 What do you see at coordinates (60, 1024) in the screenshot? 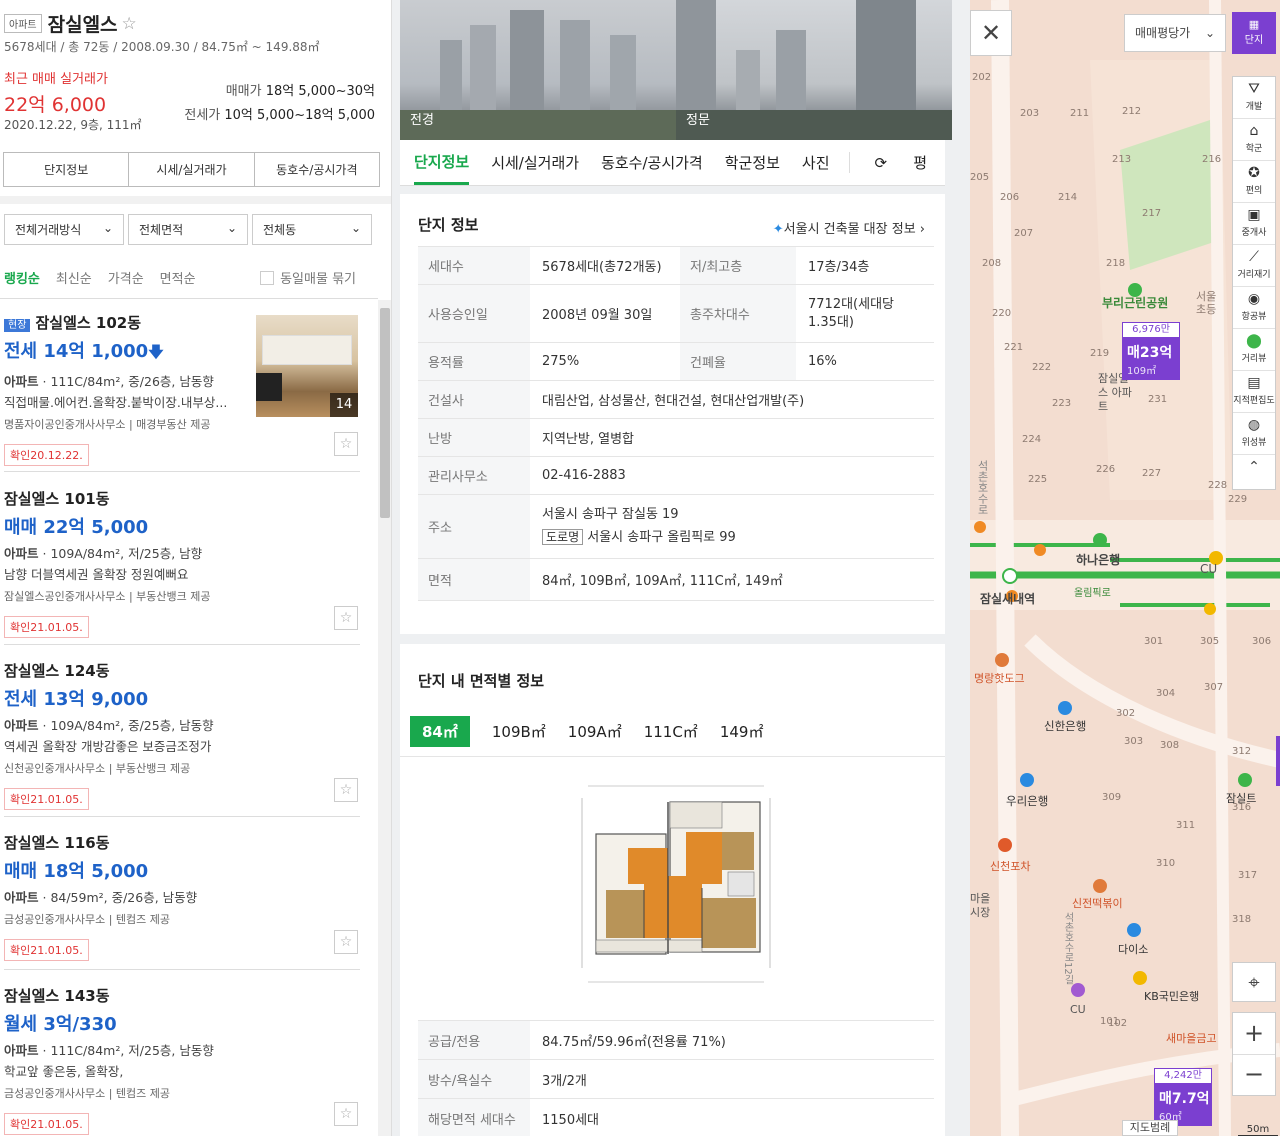
I see `listing-price: 월세 3억/330` at bounding box center [60, 1024].